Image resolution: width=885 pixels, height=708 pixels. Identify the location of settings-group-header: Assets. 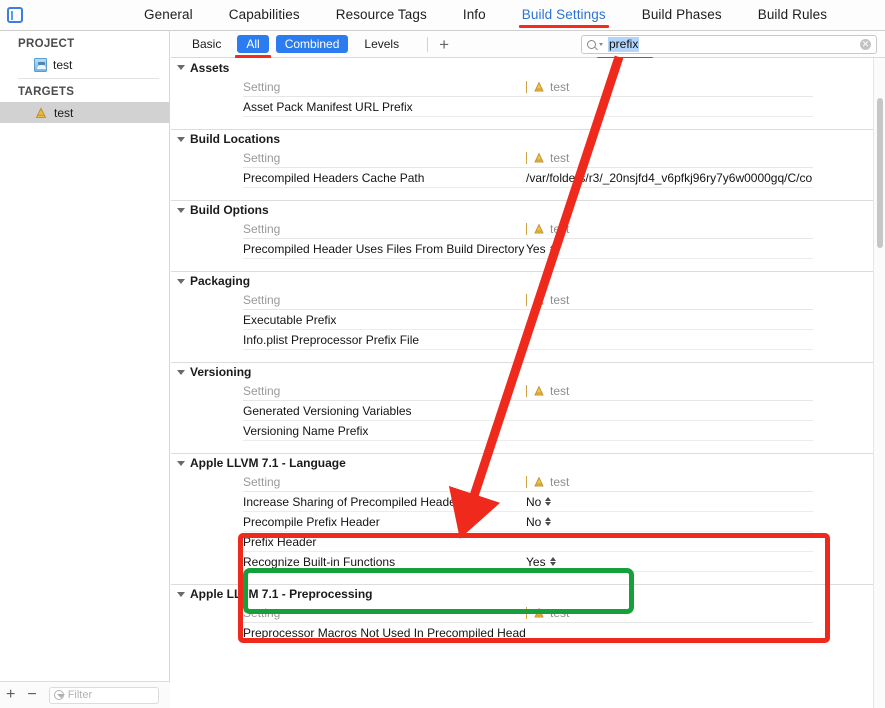
(528, 67).